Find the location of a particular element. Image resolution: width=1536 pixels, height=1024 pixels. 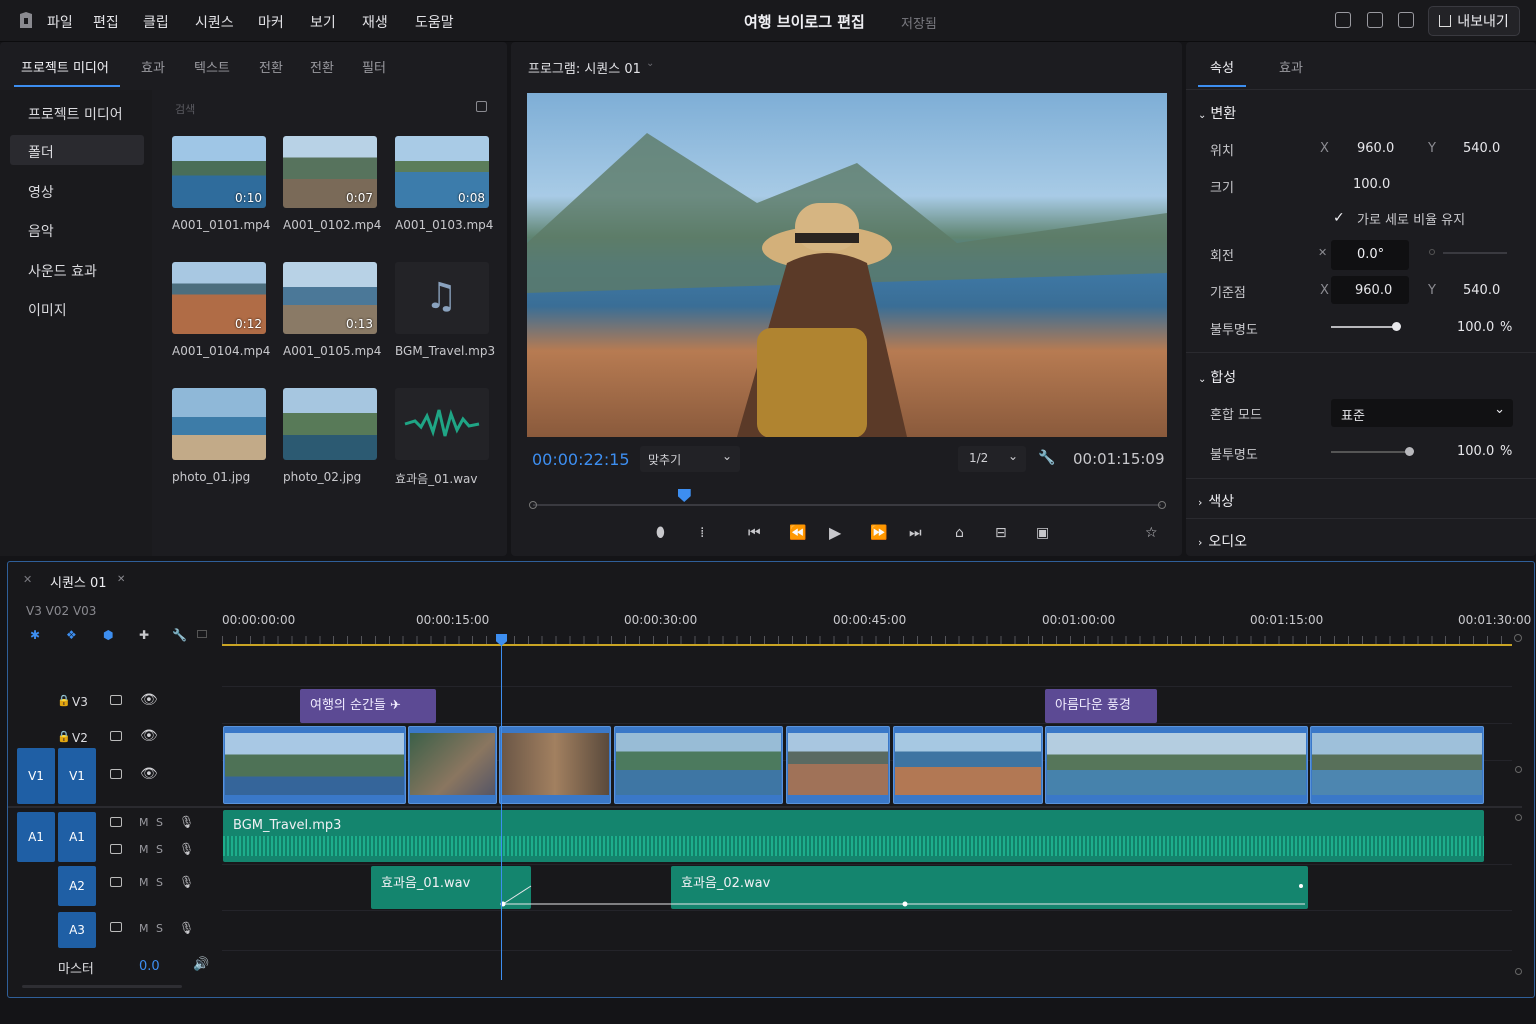

track-target-a3: A3 is located at coordinates (77, 930).